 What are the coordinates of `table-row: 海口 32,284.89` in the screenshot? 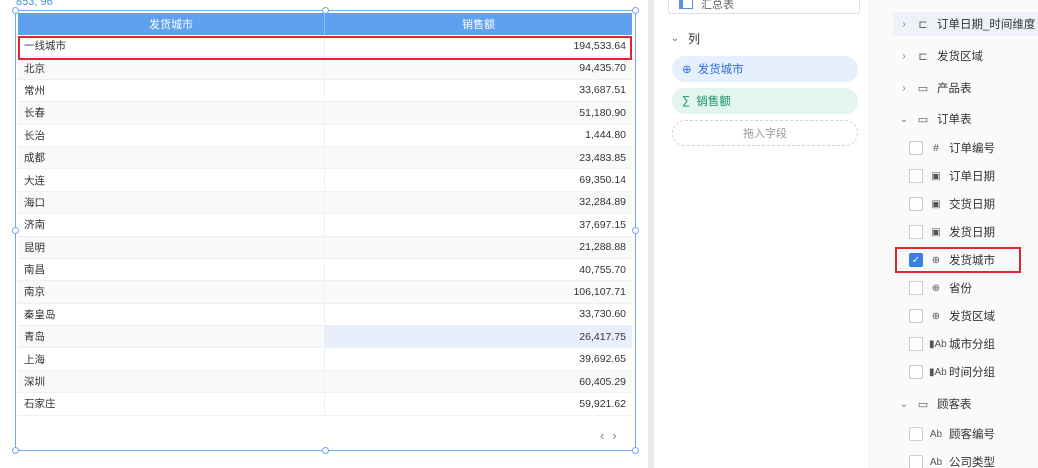 It's located at (325, 203).